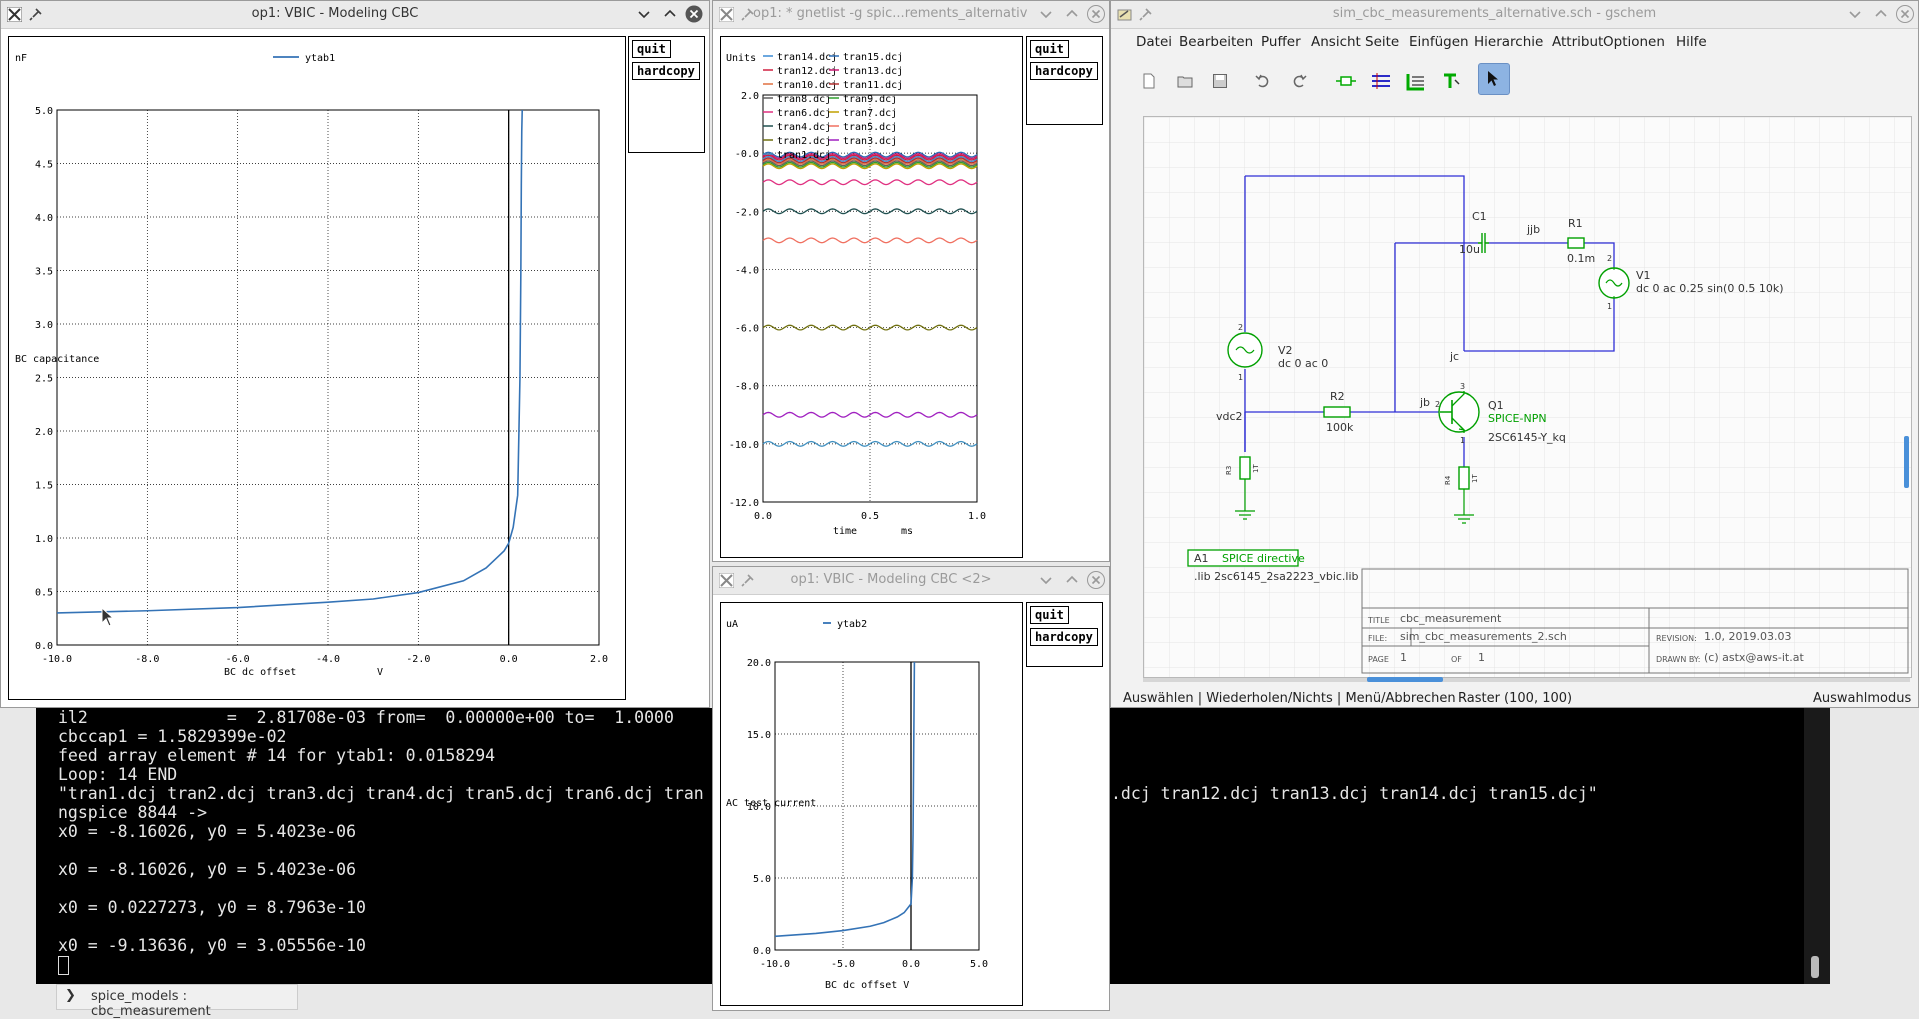 The image size is (1919, 1019). Describe the element at coordinates (1378, 620) in the screenshot. I see `tb-title-key: TITLE` at that location.